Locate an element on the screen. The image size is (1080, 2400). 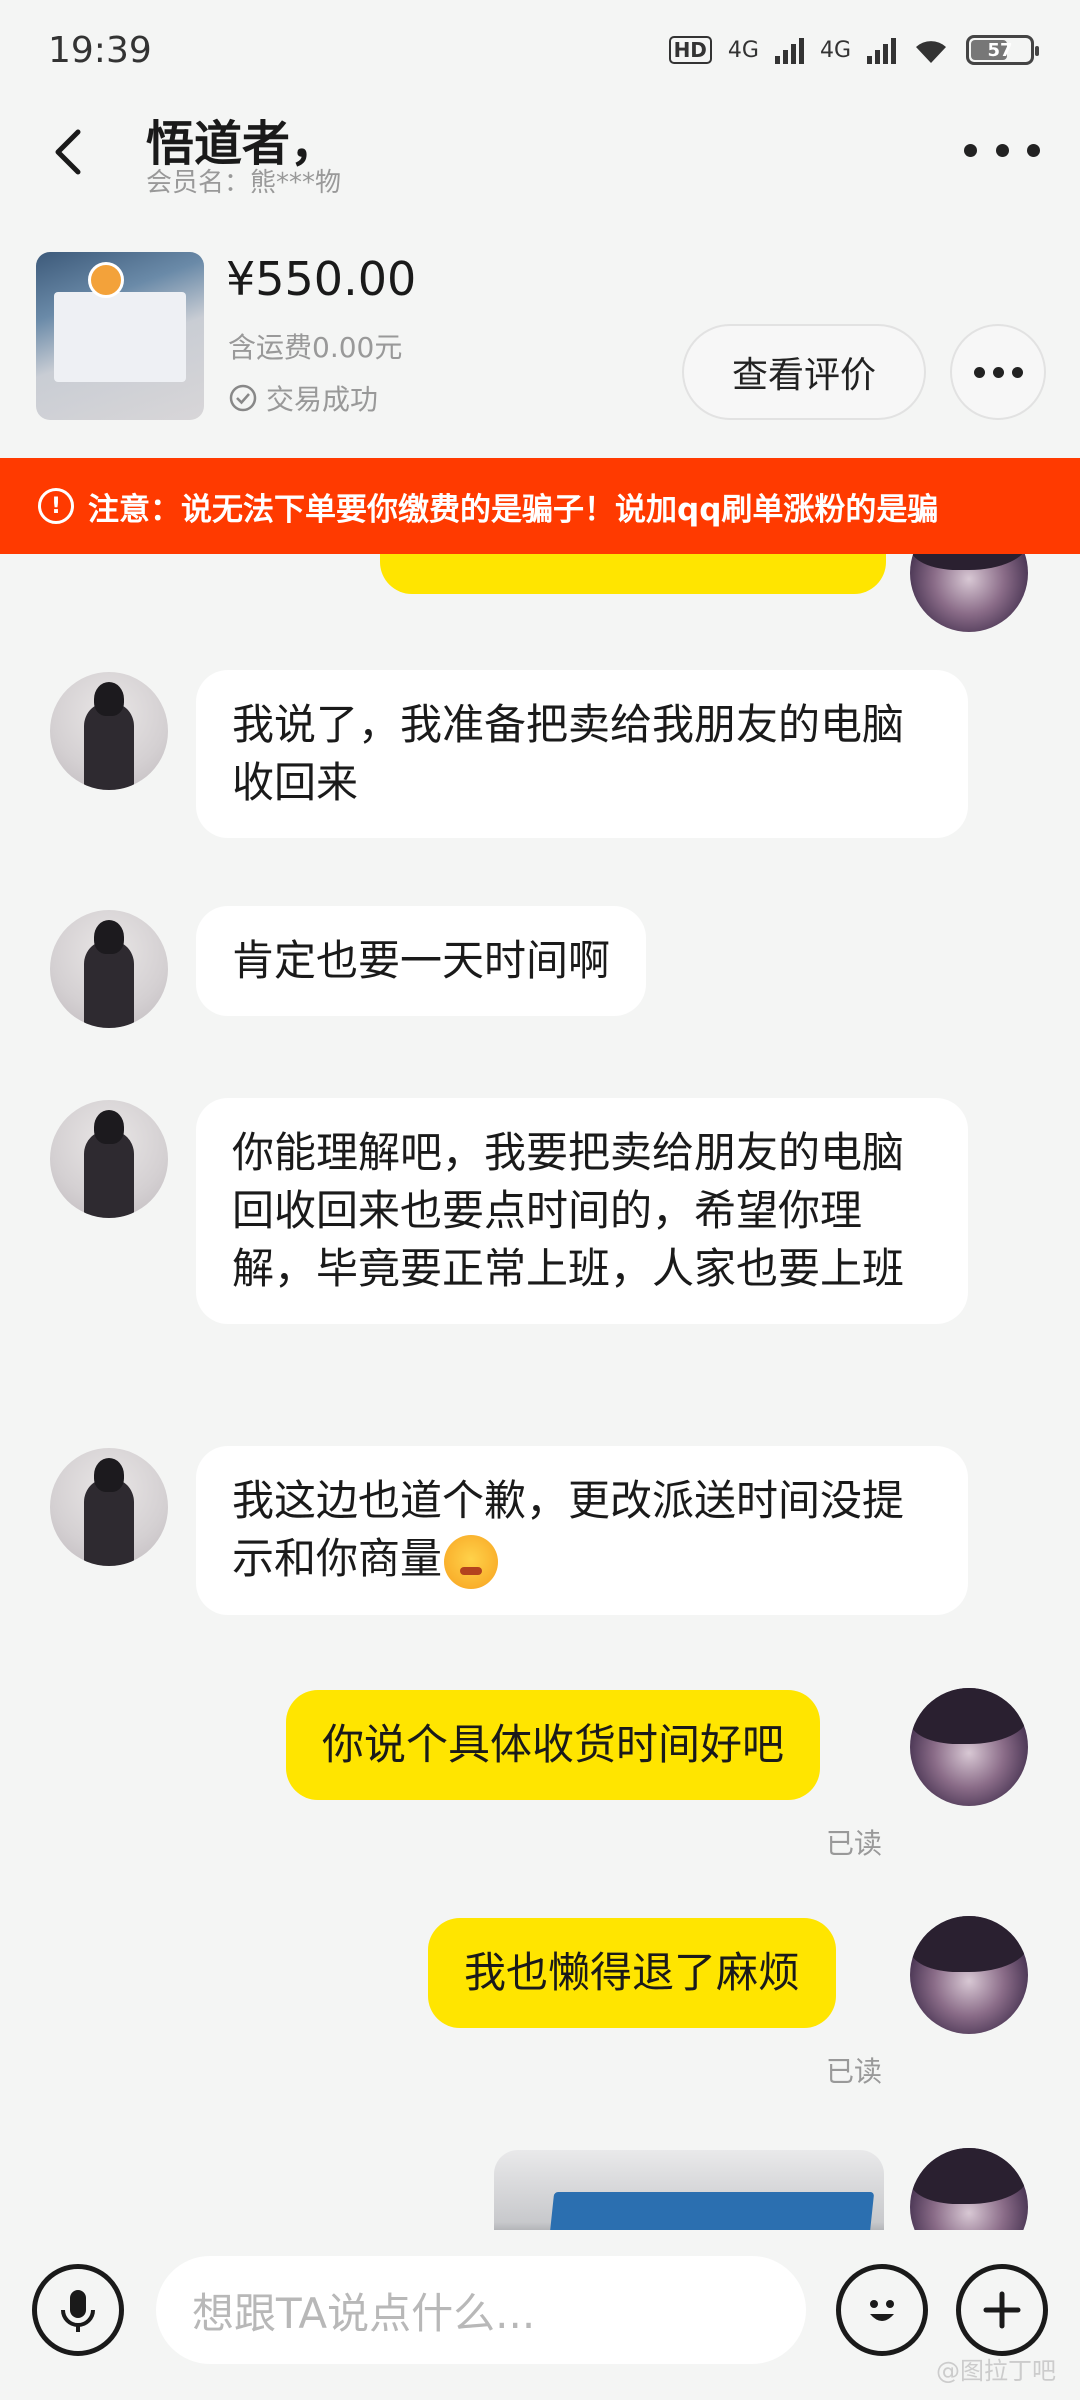
microphone-icon is located at coordinates (78, 2311).